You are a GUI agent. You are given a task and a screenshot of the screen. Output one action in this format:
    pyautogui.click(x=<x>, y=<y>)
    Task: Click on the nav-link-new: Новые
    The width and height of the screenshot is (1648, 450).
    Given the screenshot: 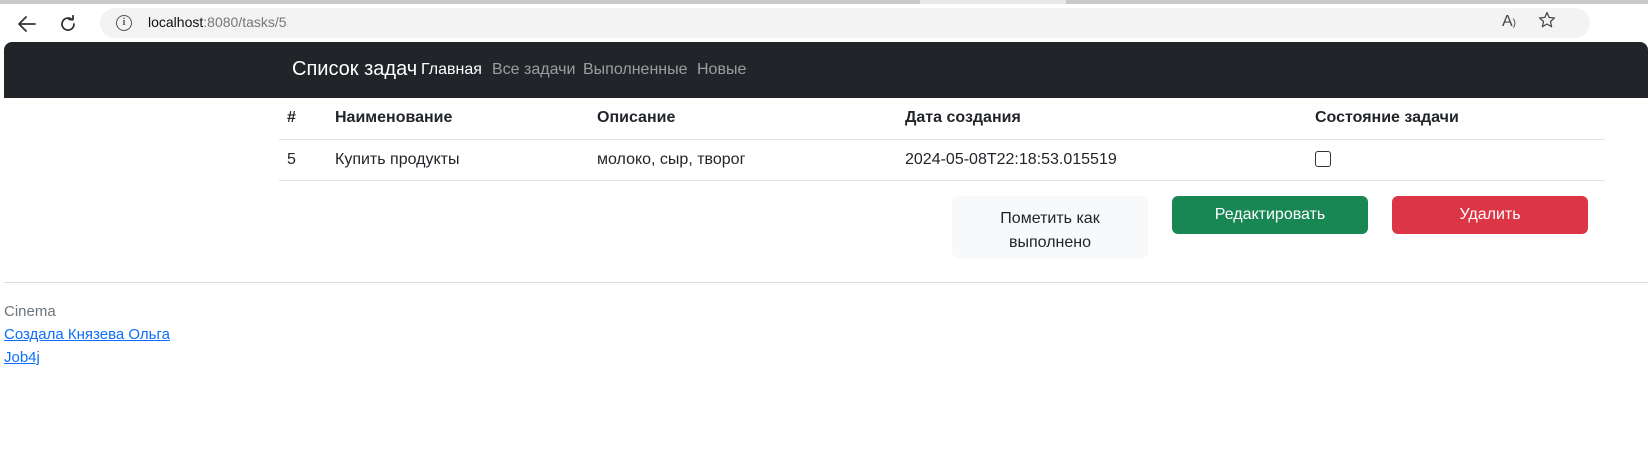 What is the action you would take?
    pyautogui.click(x=721, y=70)
    